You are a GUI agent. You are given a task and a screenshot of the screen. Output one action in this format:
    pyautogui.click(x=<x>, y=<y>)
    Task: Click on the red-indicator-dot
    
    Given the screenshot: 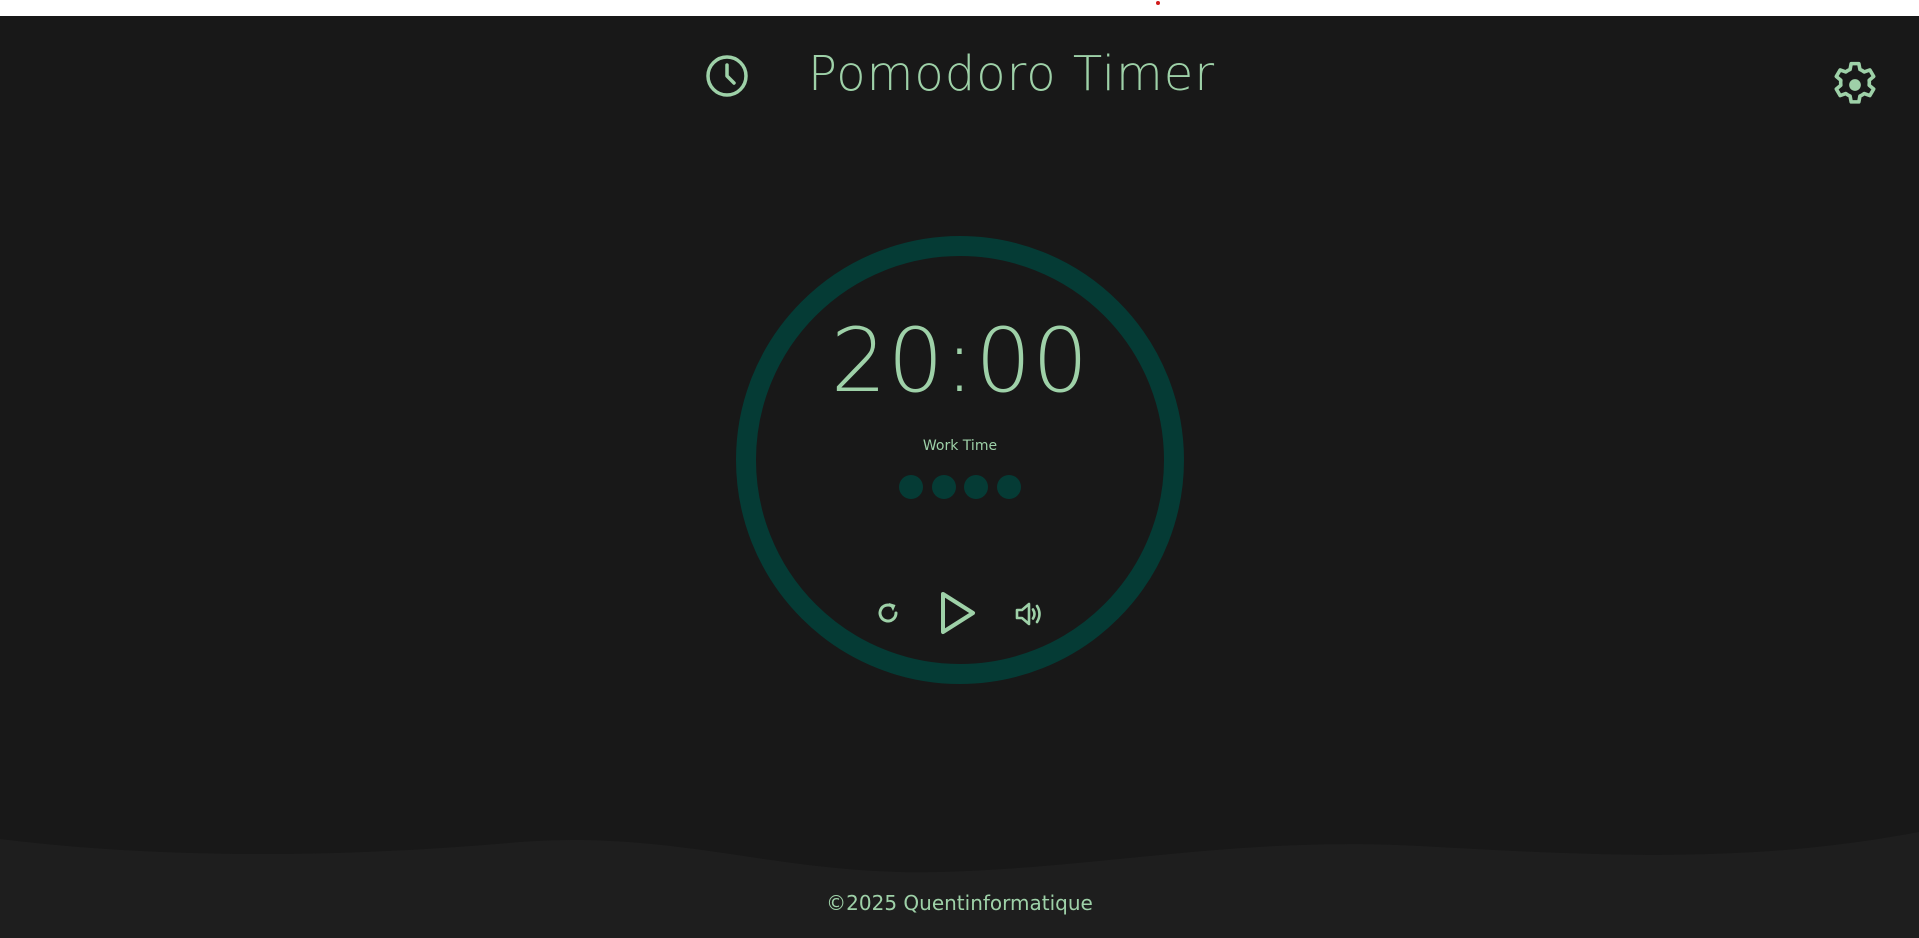 What is the action you would take?
    pyautogui.click(x=1158, y=3)
    